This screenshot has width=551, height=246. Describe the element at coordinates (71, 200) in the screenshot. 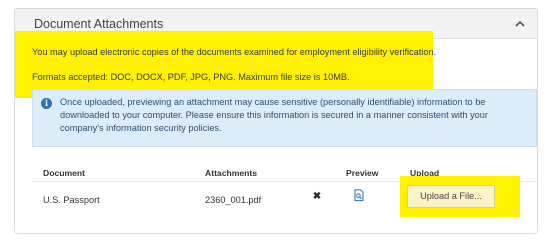

I see `document-name: U.S. Passport` at that location.